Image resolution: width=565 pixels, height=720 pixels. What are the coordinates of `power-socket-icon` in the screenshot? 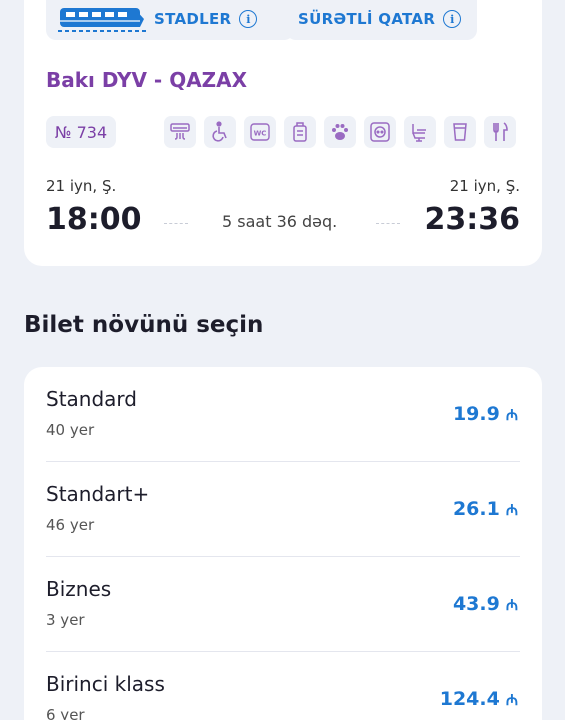 It's located at (380, 132).